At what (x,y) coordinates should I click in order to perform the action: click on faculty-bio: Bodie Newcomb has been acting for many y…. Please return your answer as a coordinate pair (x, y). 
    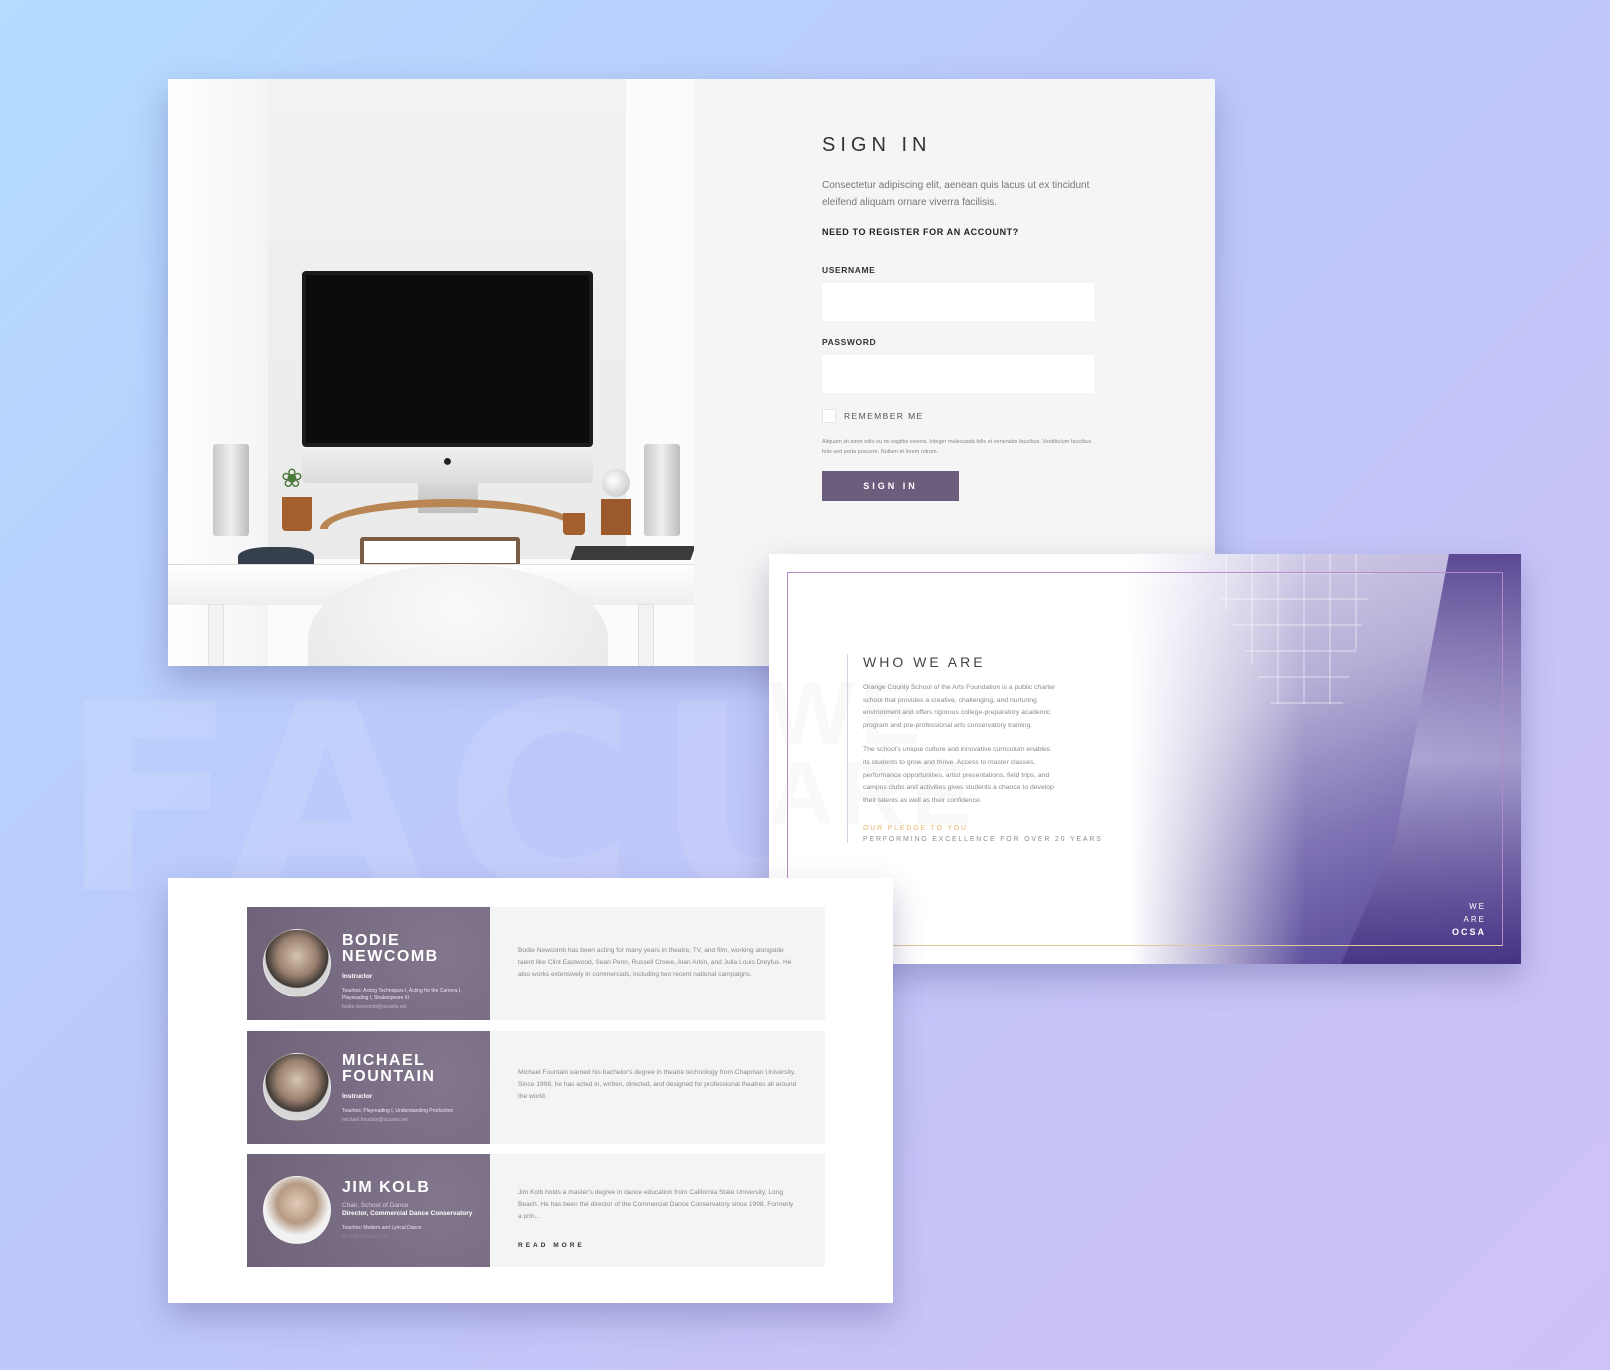
    Looking at the image, I should click on (655, 962).